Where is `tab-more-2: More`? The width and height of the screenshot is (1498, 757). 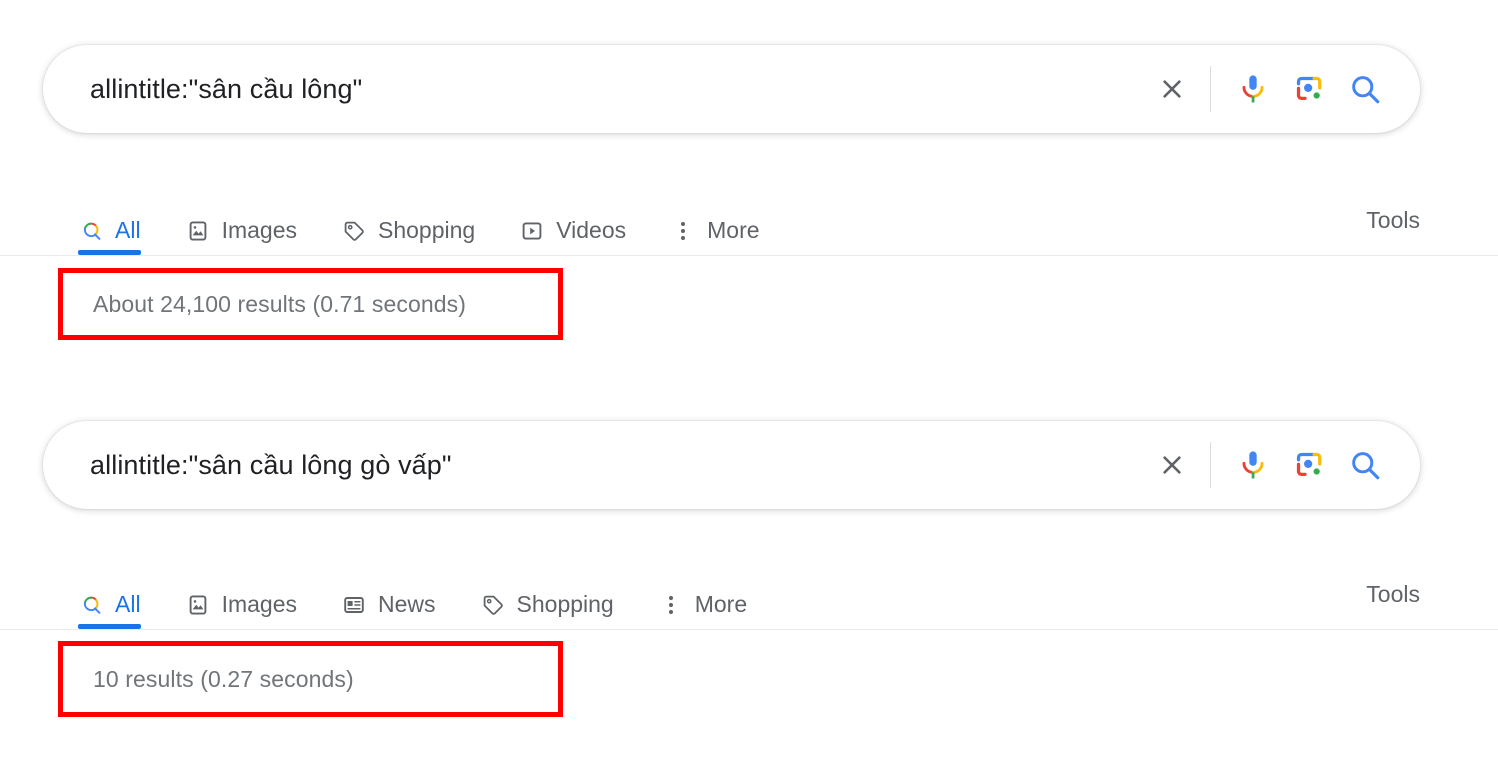
tab-more-2: More is located at coordinates (702, 594).